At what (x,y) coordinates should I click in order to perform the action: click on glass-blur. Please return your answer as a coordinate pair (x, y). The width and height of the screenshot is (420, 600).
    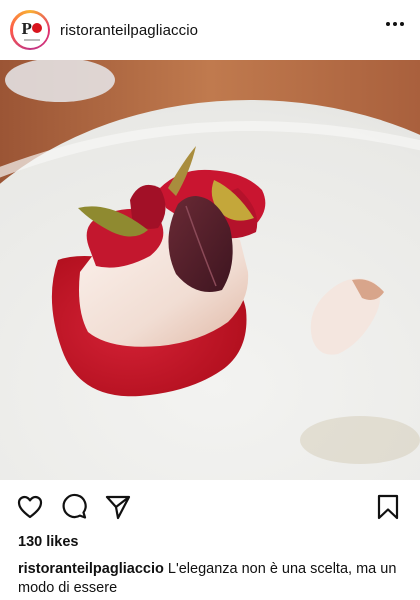
    Looking at the image, I should click on (60, 81).